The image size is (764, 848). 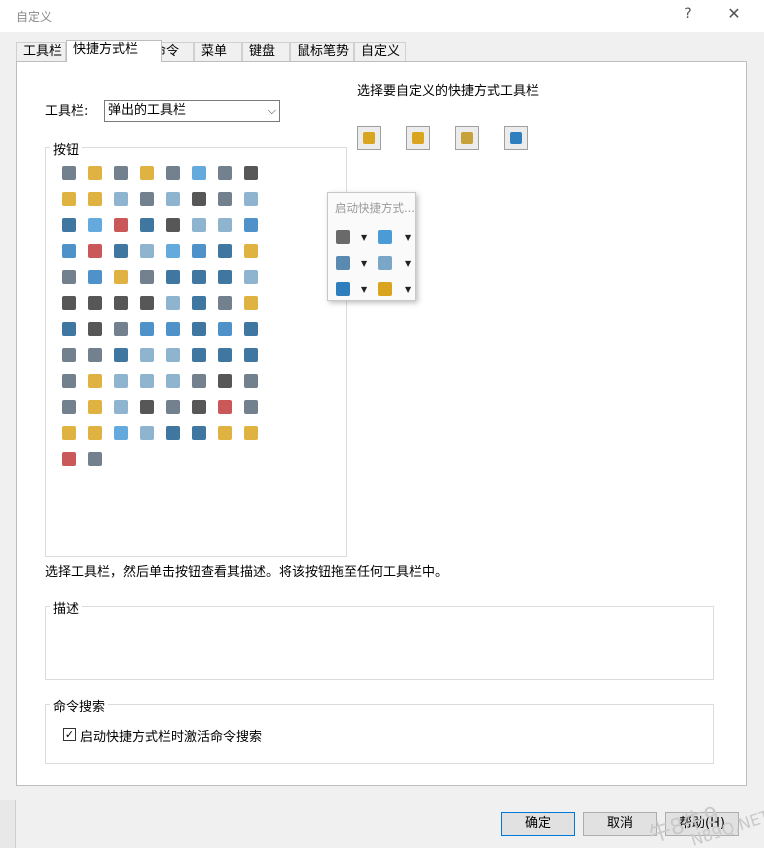 I want to click on help-icon: ?, so click(x=688, y=14).